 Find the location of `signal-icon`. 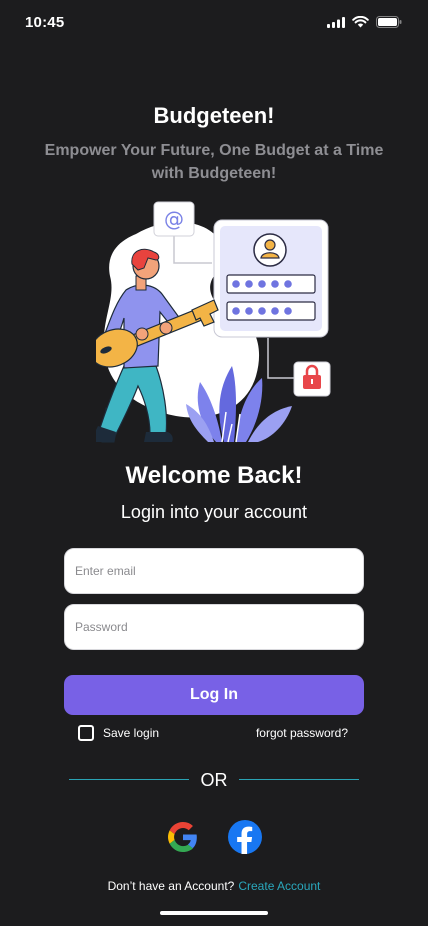

signal-icon is located at coordinates (336, 22).